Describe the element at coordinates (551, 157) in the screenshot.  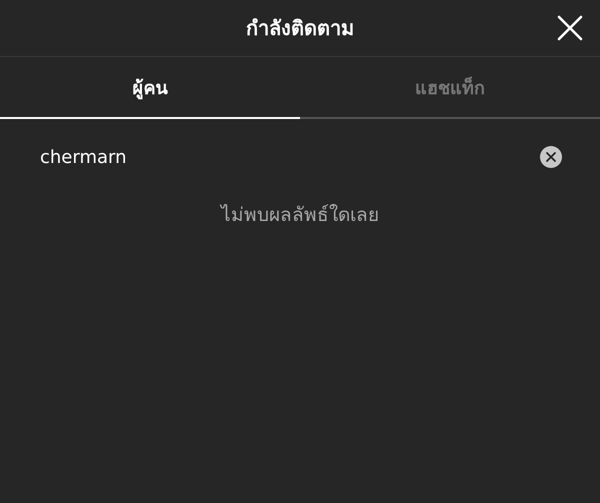
I see `clear-icon` at that location.